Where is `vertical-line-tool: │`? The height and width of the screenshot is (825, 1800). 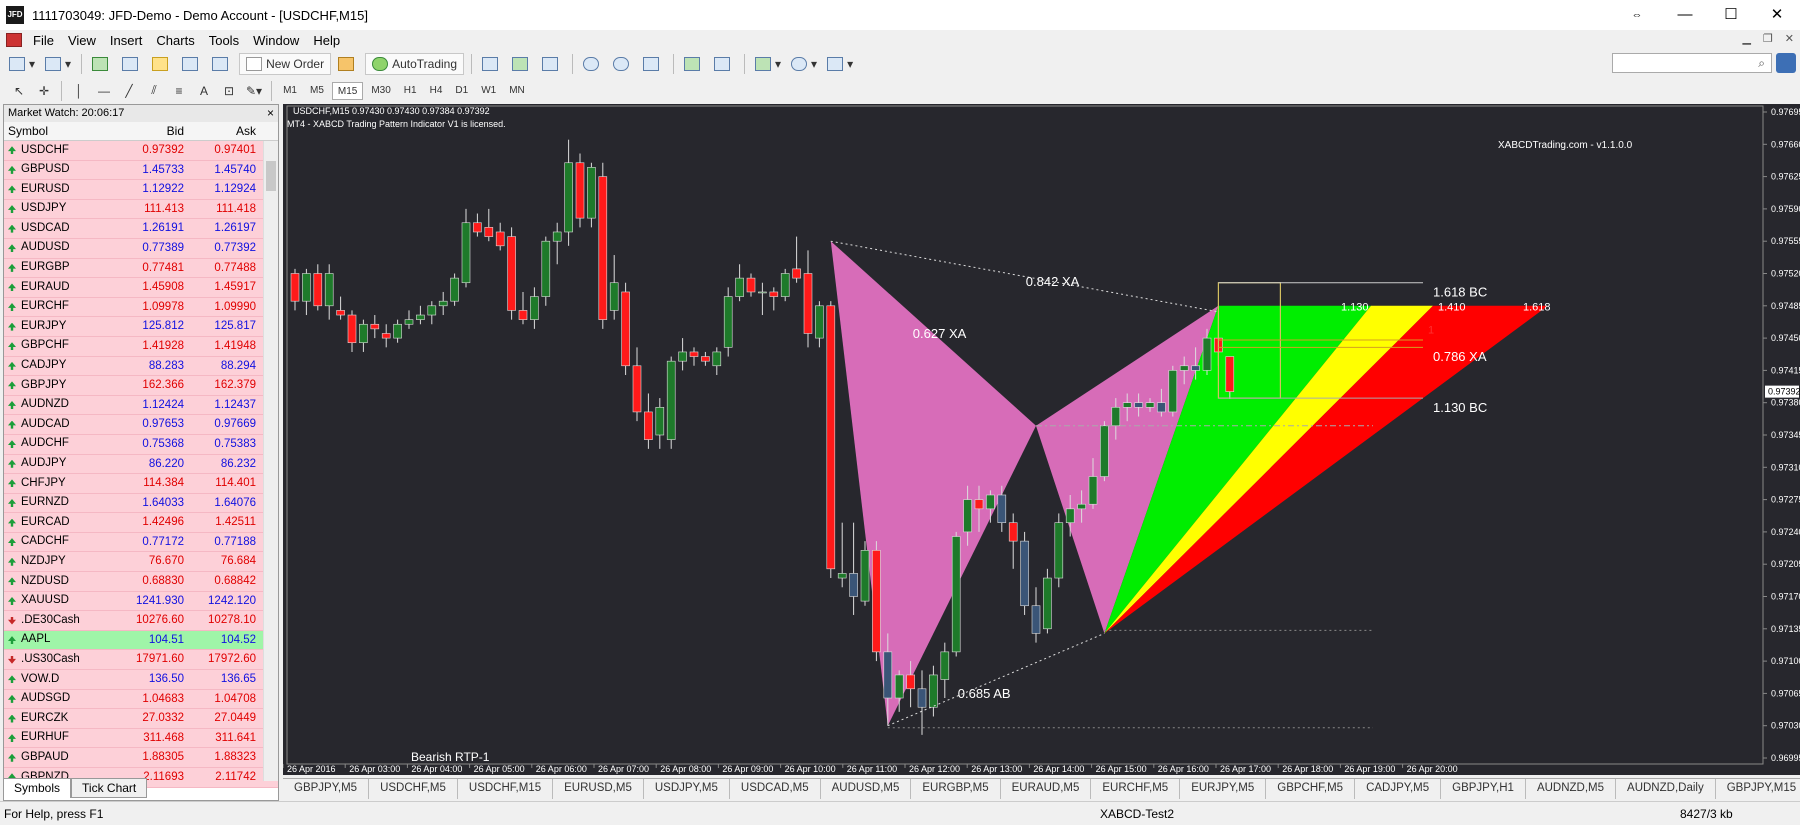 vertical-line-tool: │ is located at coordinates (79, 91).